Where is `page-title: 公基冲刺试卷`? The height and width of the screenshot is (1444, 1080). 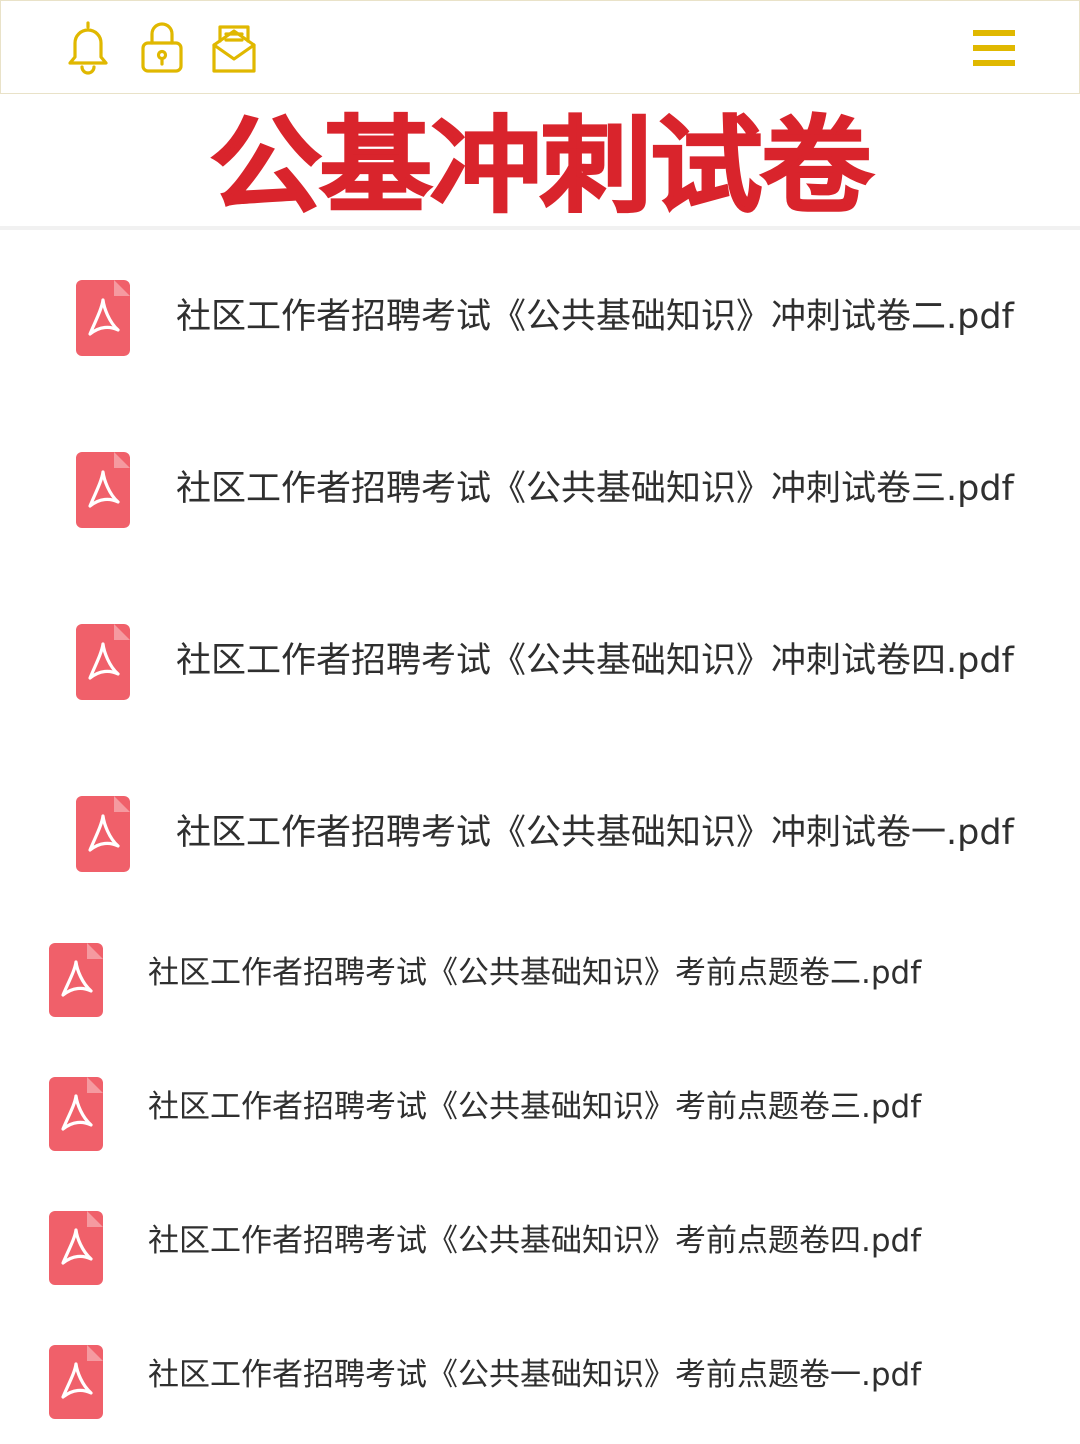 page-title: 公基冲刺试卷 is located at coordinates (540, 166).